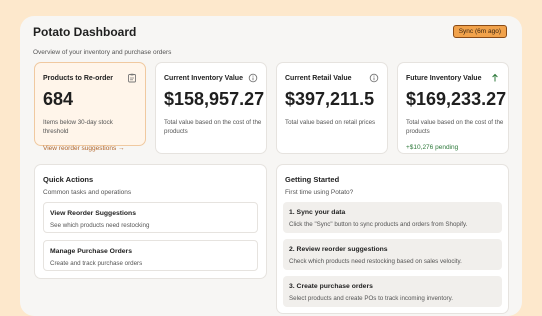 This screenshot has width=542, height=316. Describe the element at coordinates (317, 212) in the screenshot. I see `step-title: 1. Sync your data` at that location.